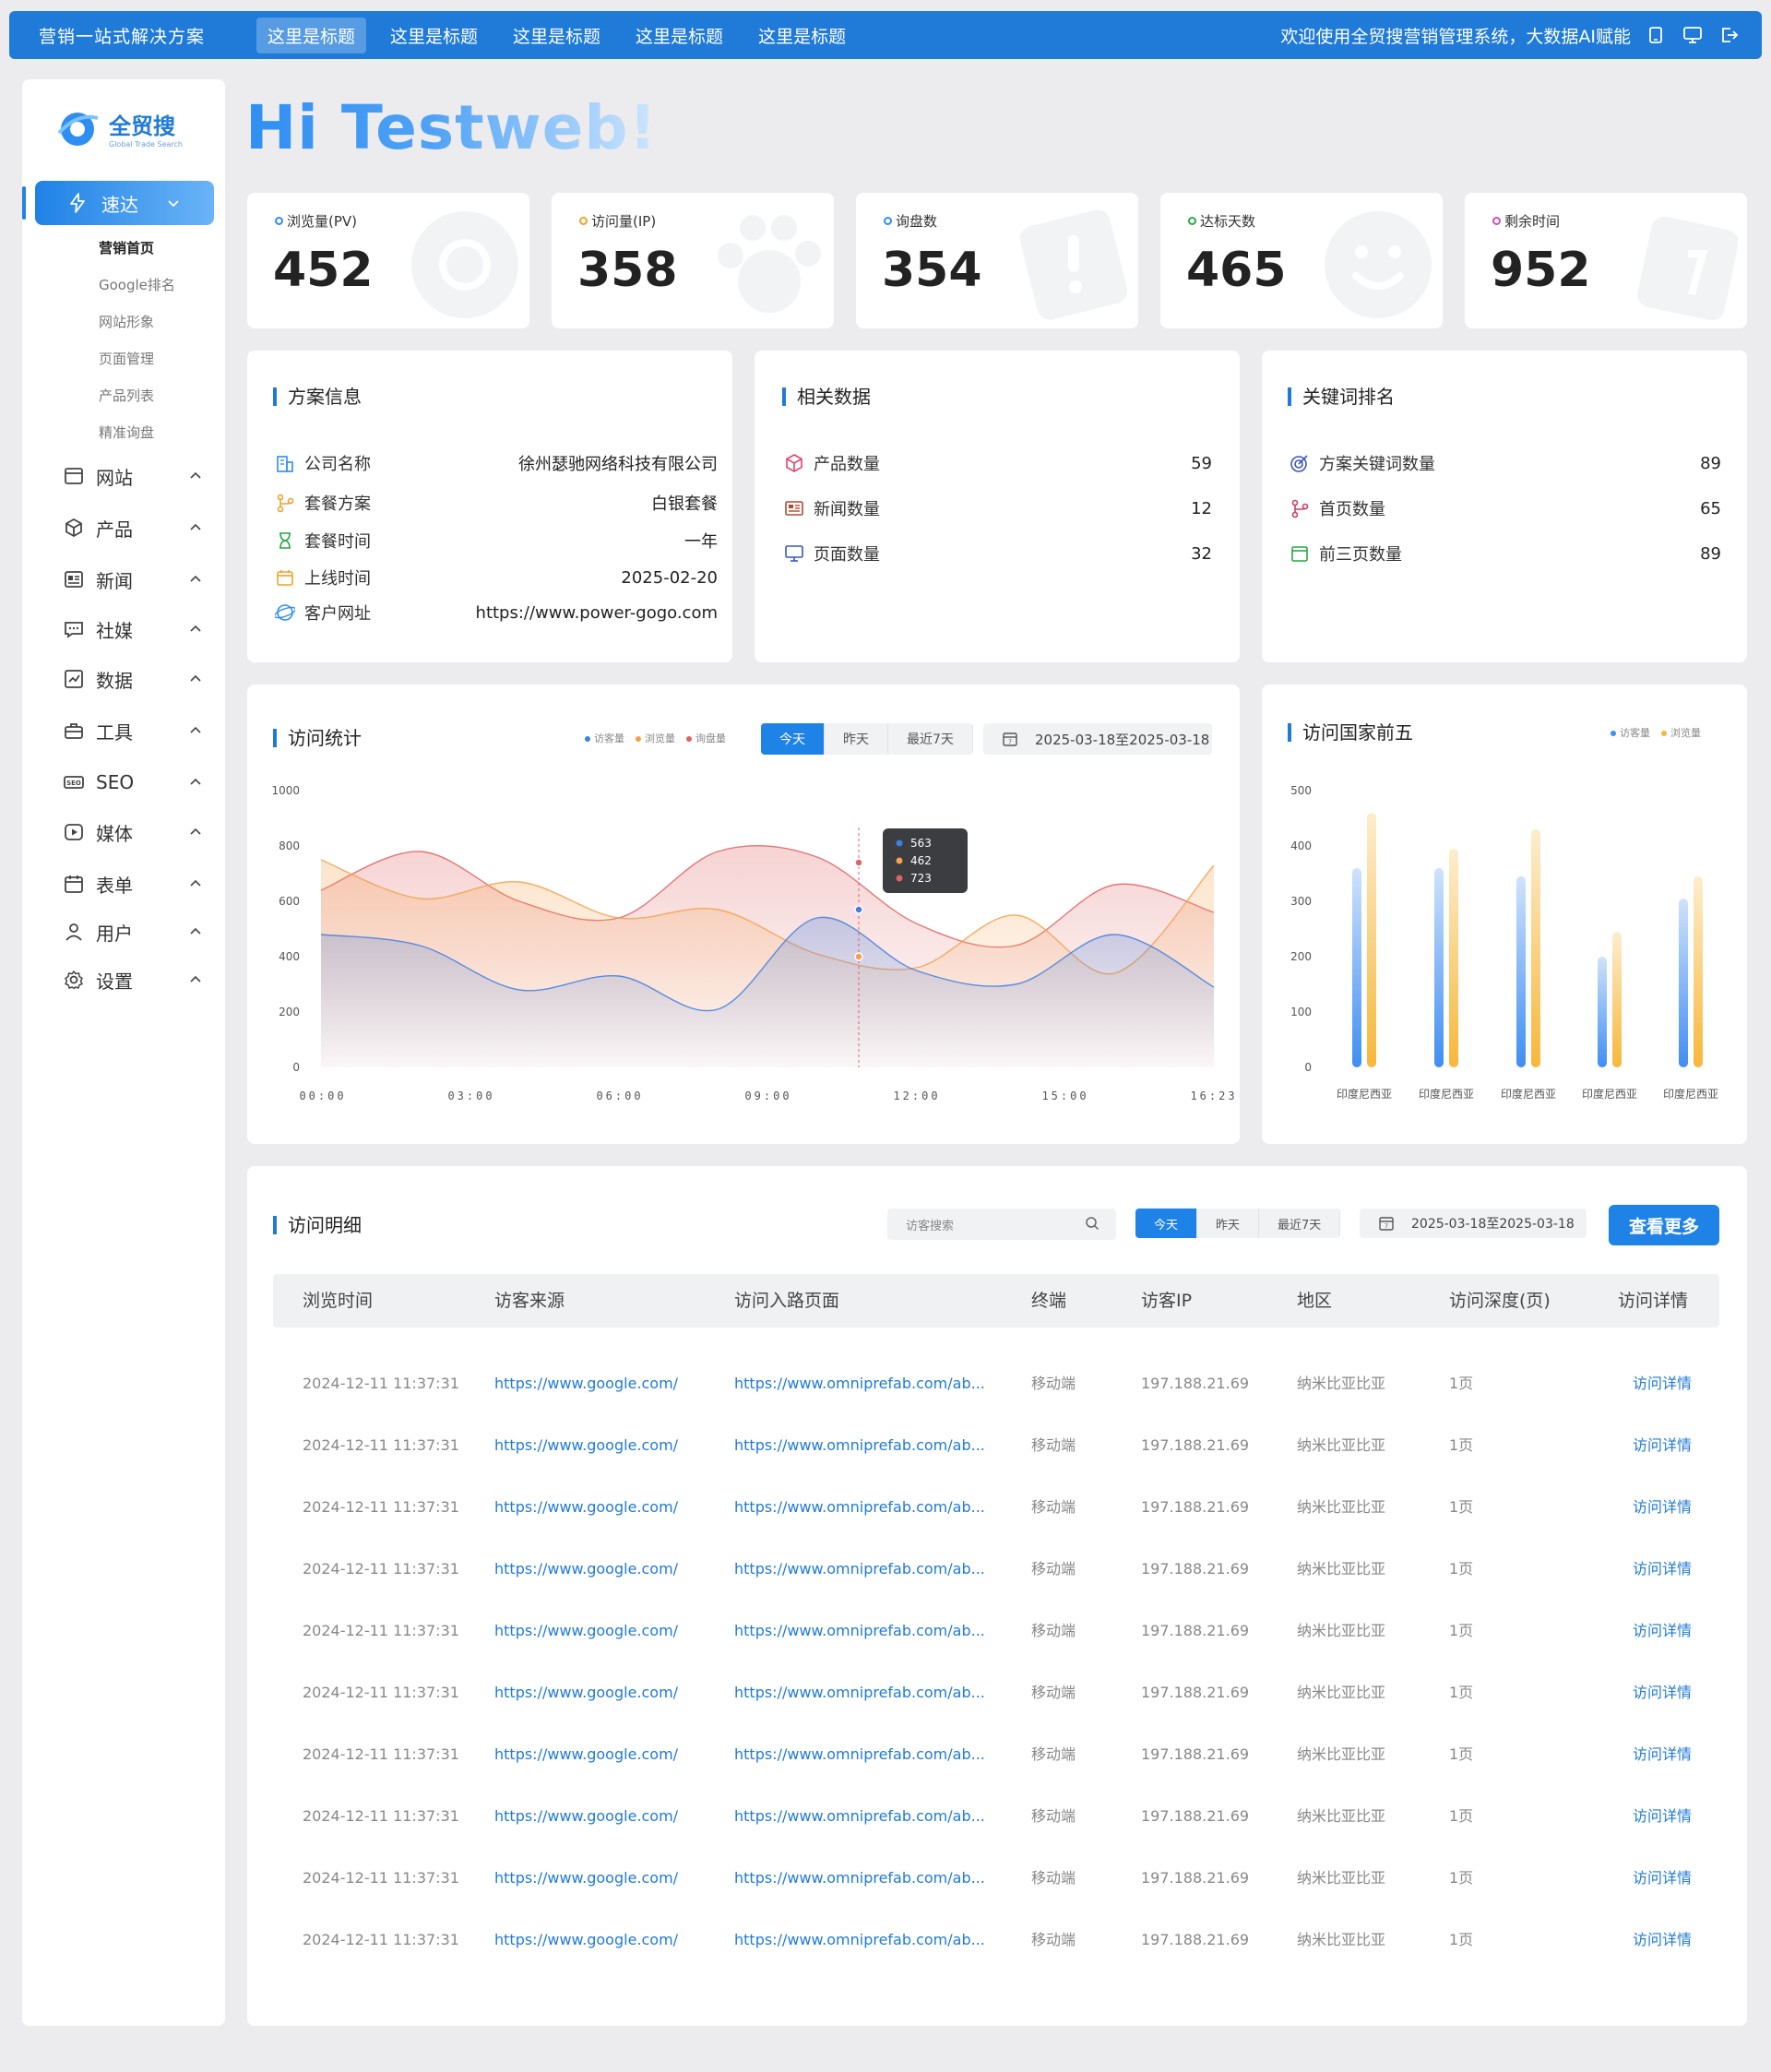  Describe the element at coordinates (997, 508) in the screenshot. I see `info-row-news: 新闻数量 12` at that location.